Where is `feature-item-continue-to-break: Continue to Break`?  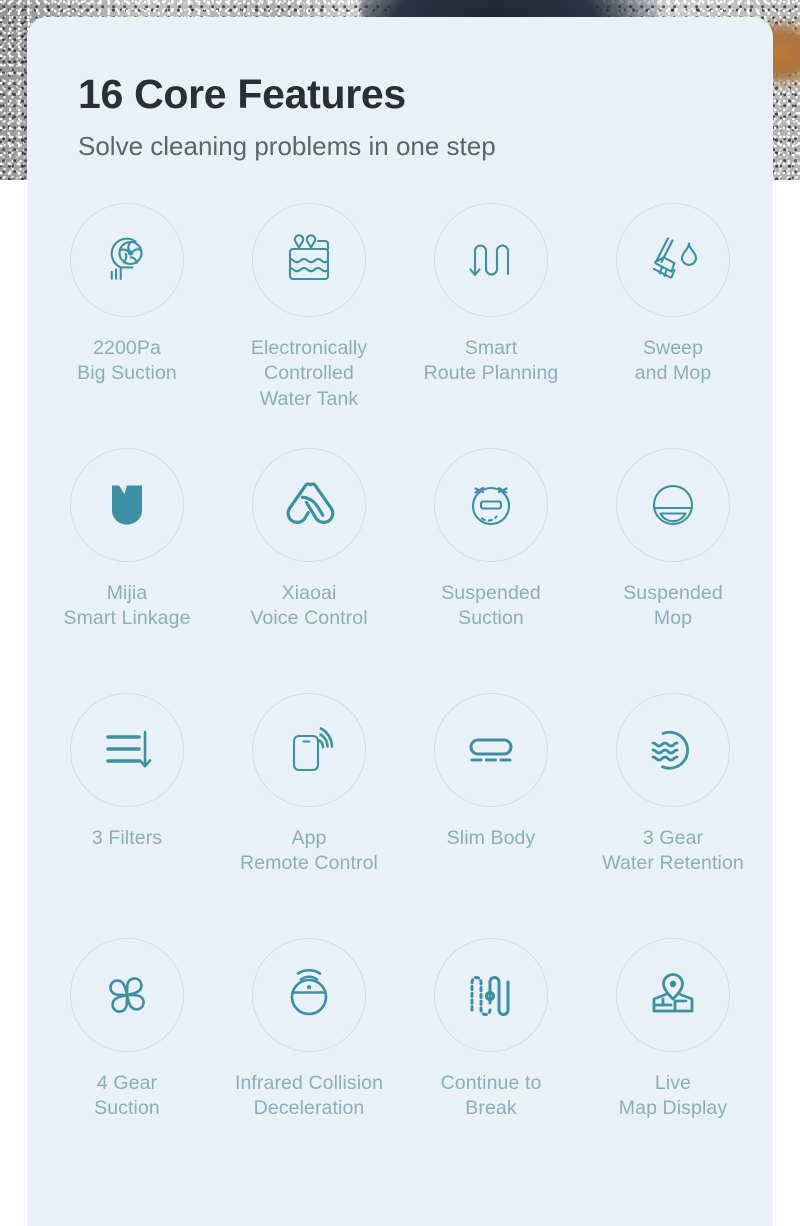 feature-item-continue-to-break: Continue to Break is located at coordinates (491, 1060).